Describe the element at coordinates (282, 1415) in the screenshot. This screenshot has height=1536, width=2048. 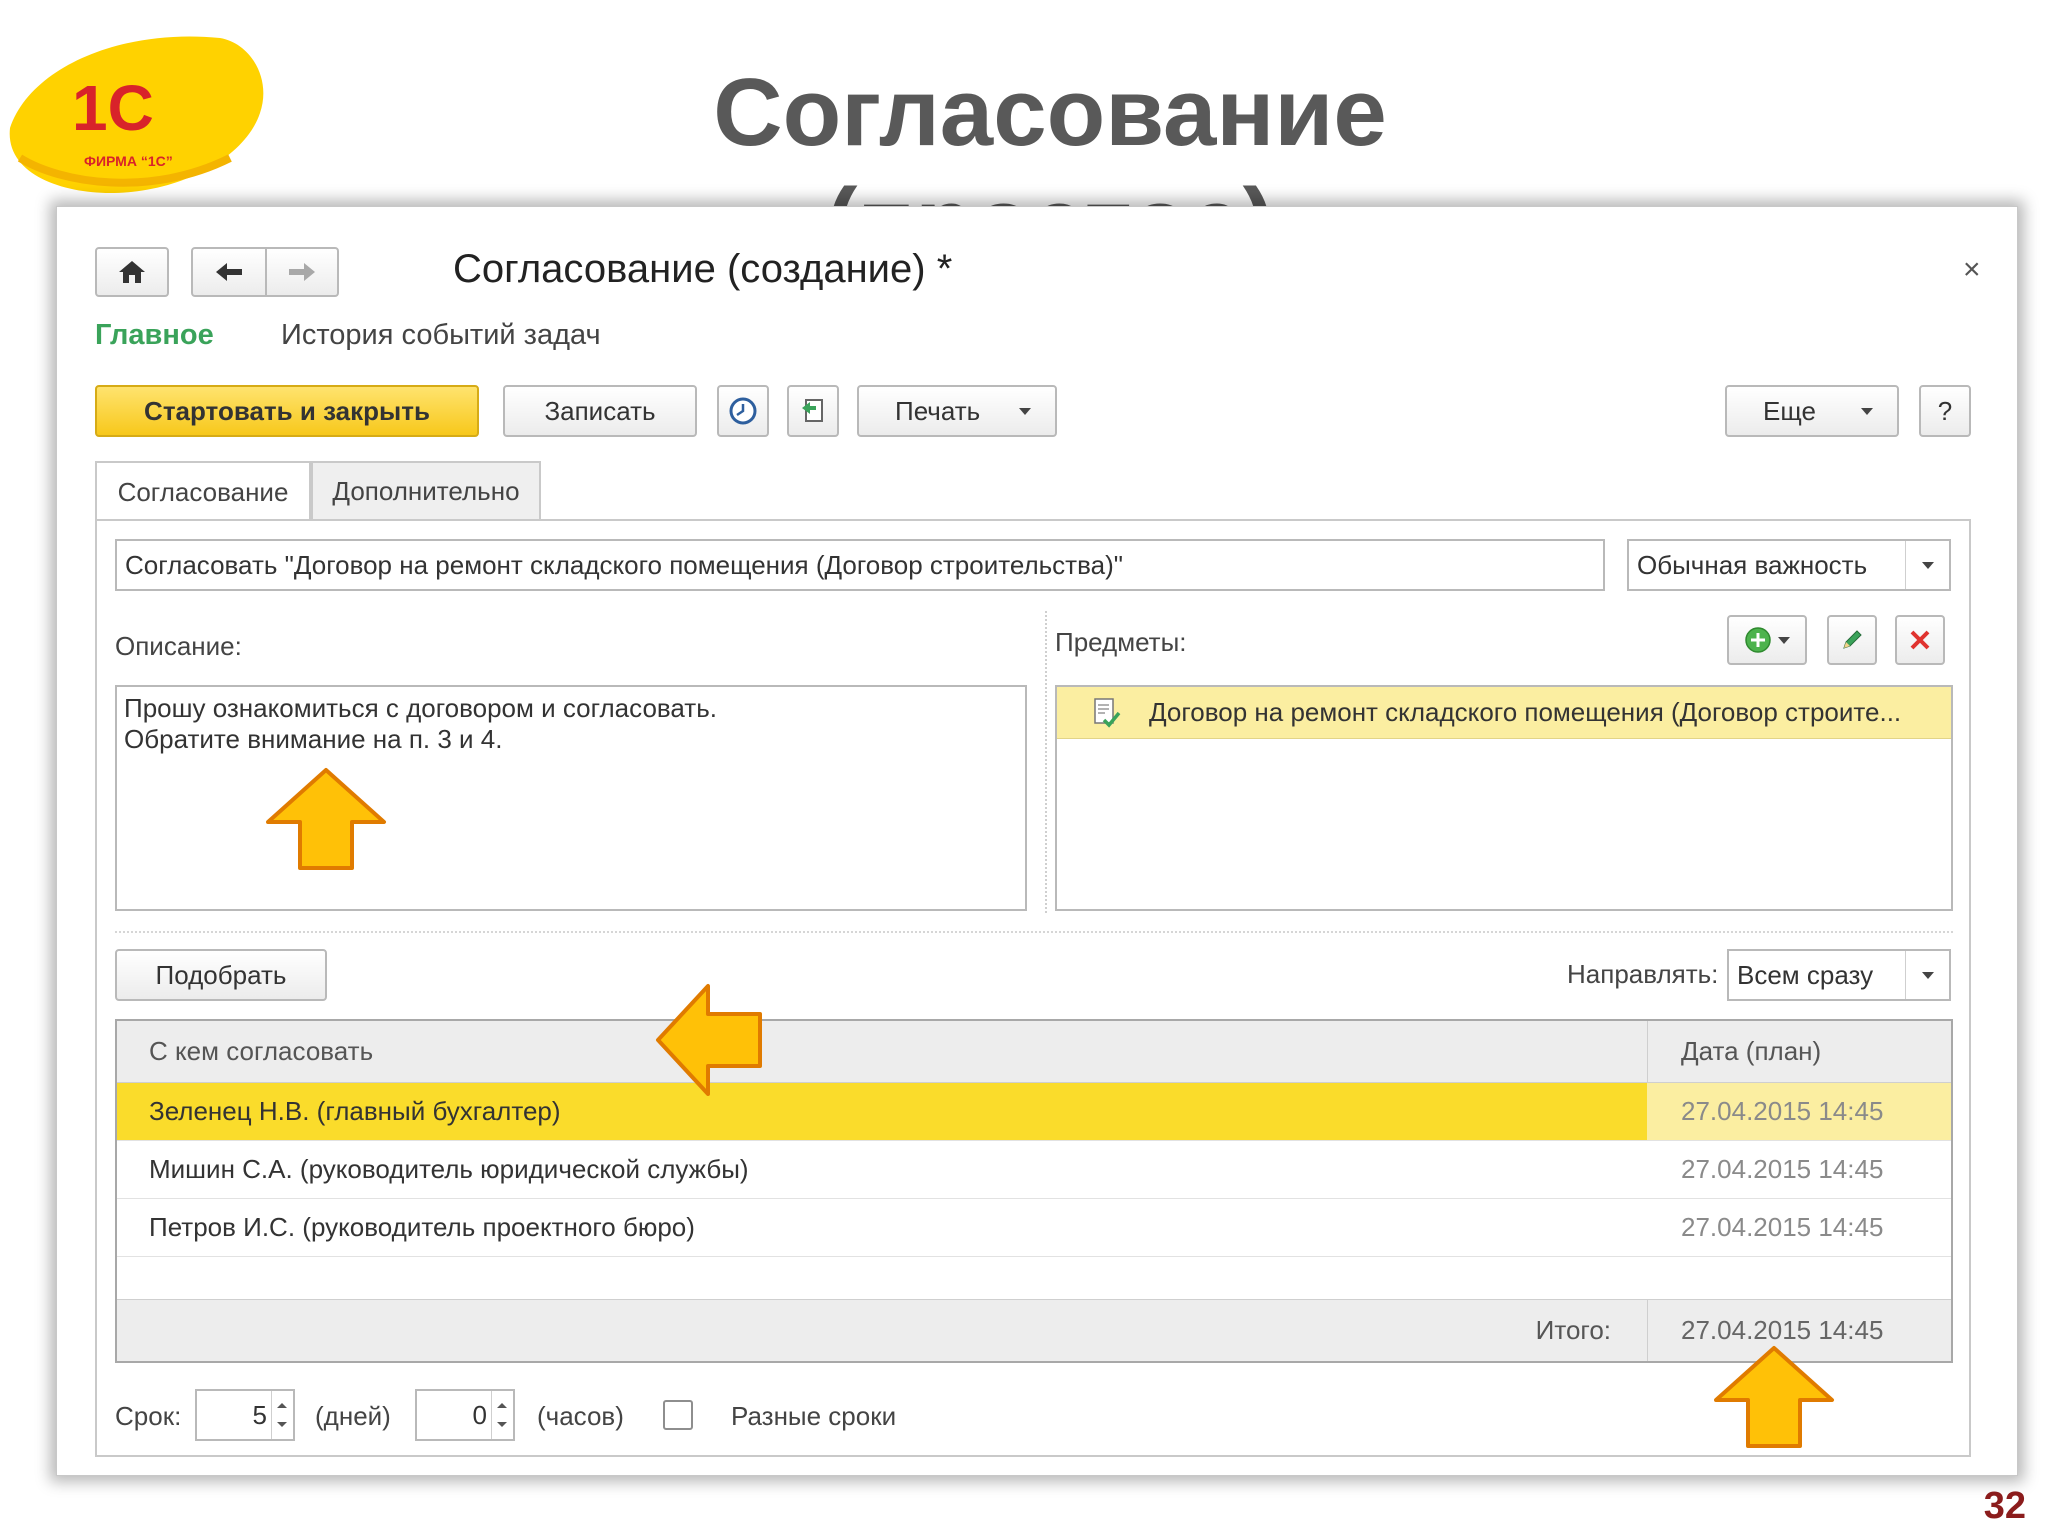
I see `days-stepper-arrows` at that location.